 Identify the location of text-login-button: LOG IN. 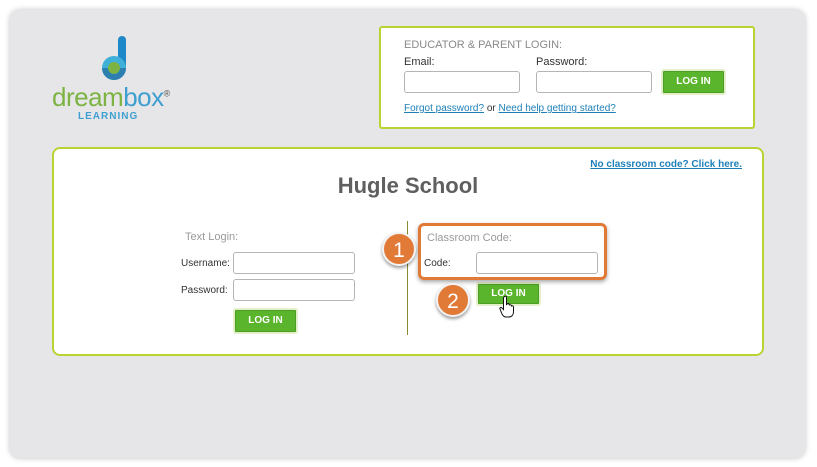
(265, 321).